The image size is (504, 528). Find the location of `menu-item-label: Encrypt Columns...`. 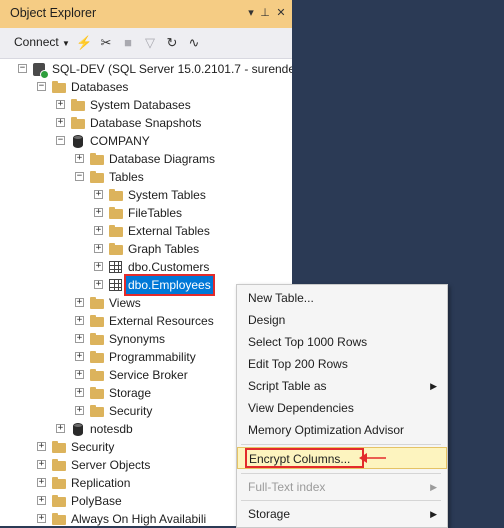

menu-item-label: Encrypt Columns... is located at coordinates (300, 459).